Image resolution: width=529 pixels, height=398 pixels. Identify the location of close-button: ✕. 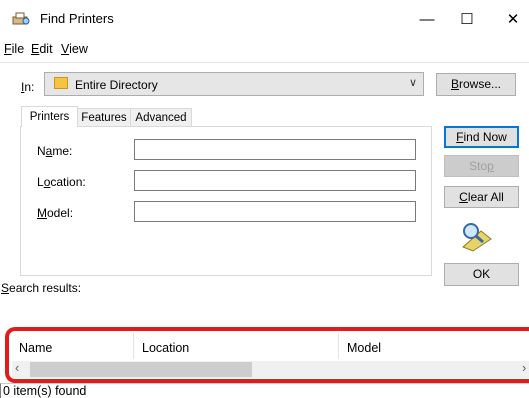
(509, 20).